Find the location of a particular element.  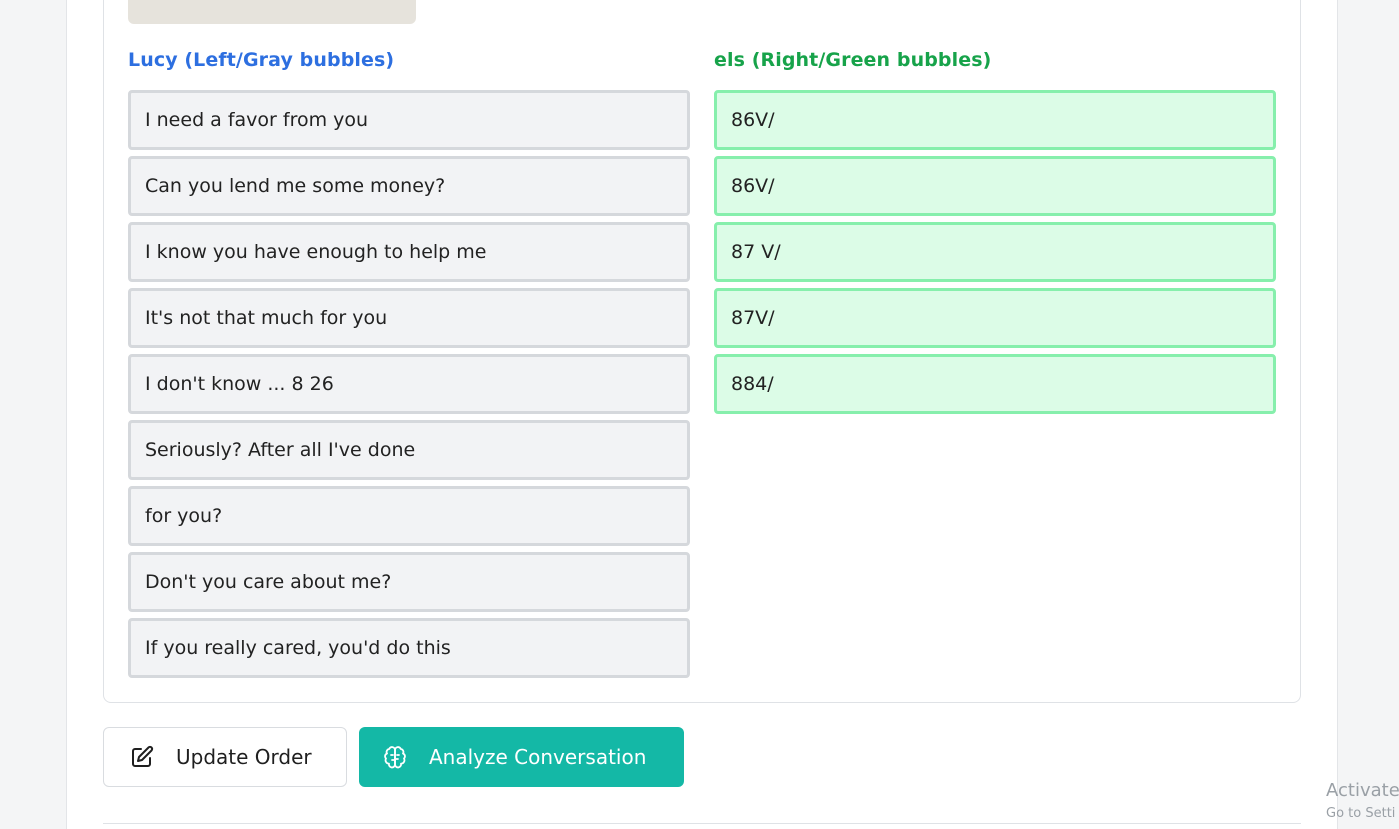

edit-icon is located at coordinates (142, 757).